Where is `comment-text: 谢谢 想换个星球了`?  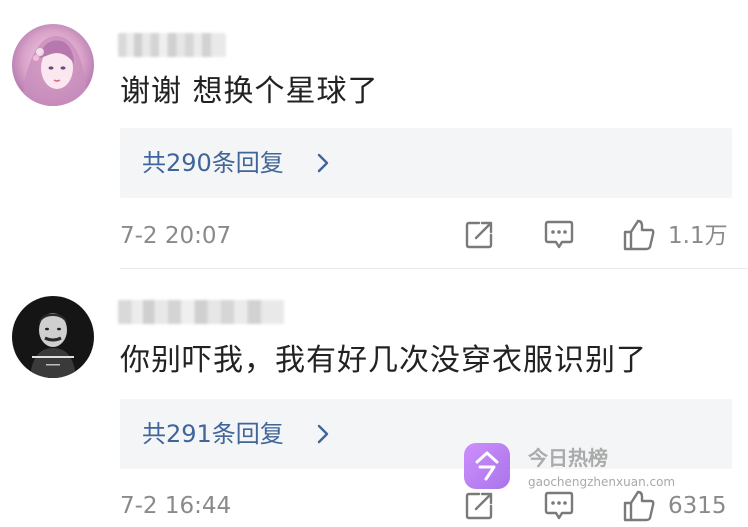 comment-text: 谢谢 想换个星球了 is located at coordinates (249, 91).